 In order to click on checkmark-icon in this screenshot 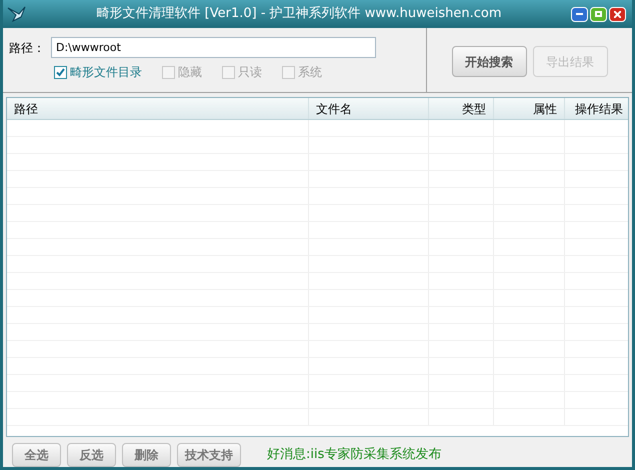, I will do `click(60, 72)`.